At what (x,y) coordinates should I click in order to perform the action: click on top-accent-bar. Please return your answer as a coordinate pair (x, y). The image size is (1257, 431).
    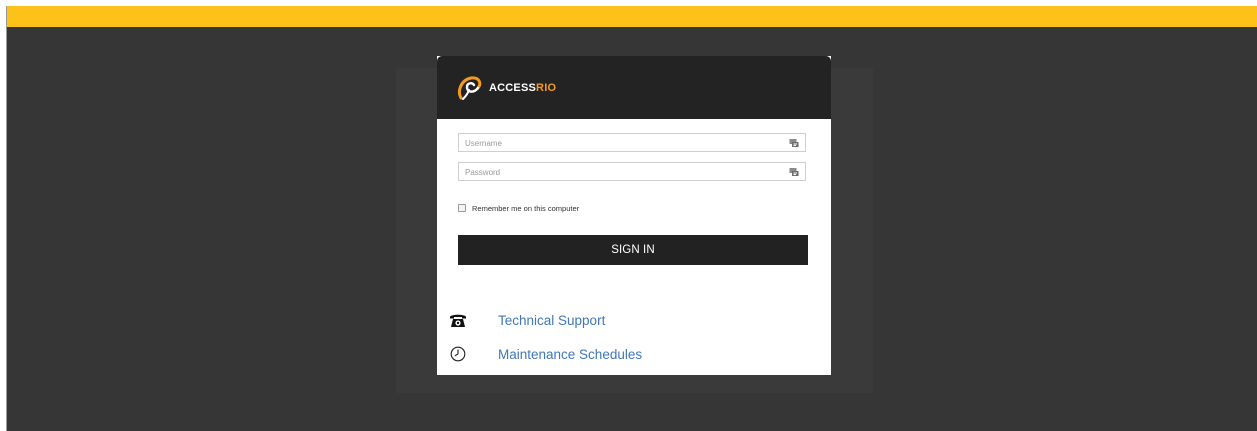
    Looking at the image, I should click on (632, 16).